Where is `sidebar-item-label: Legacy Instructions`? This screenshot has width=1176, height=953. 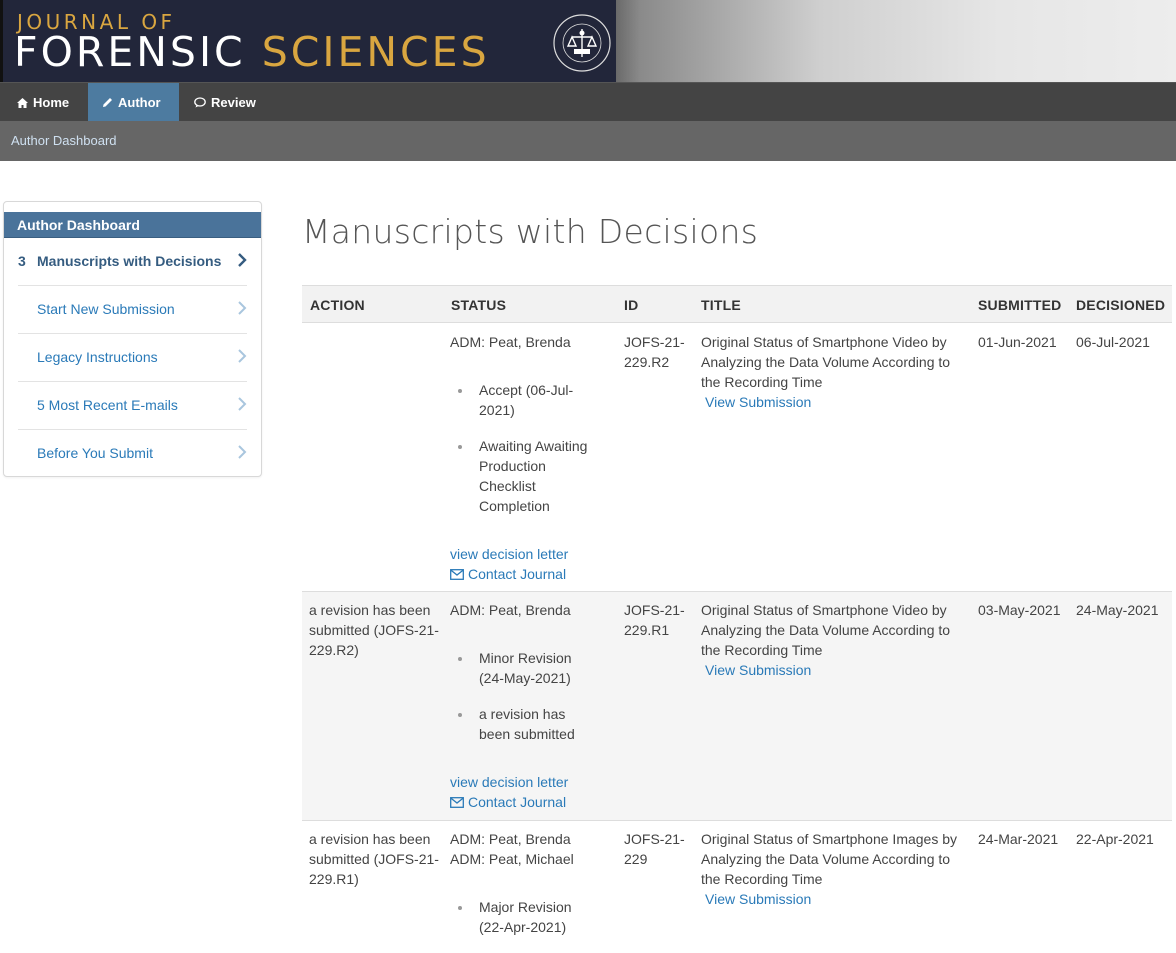 sidebar-item-label: Legacy Instructions is located at coordinates (97, 357).